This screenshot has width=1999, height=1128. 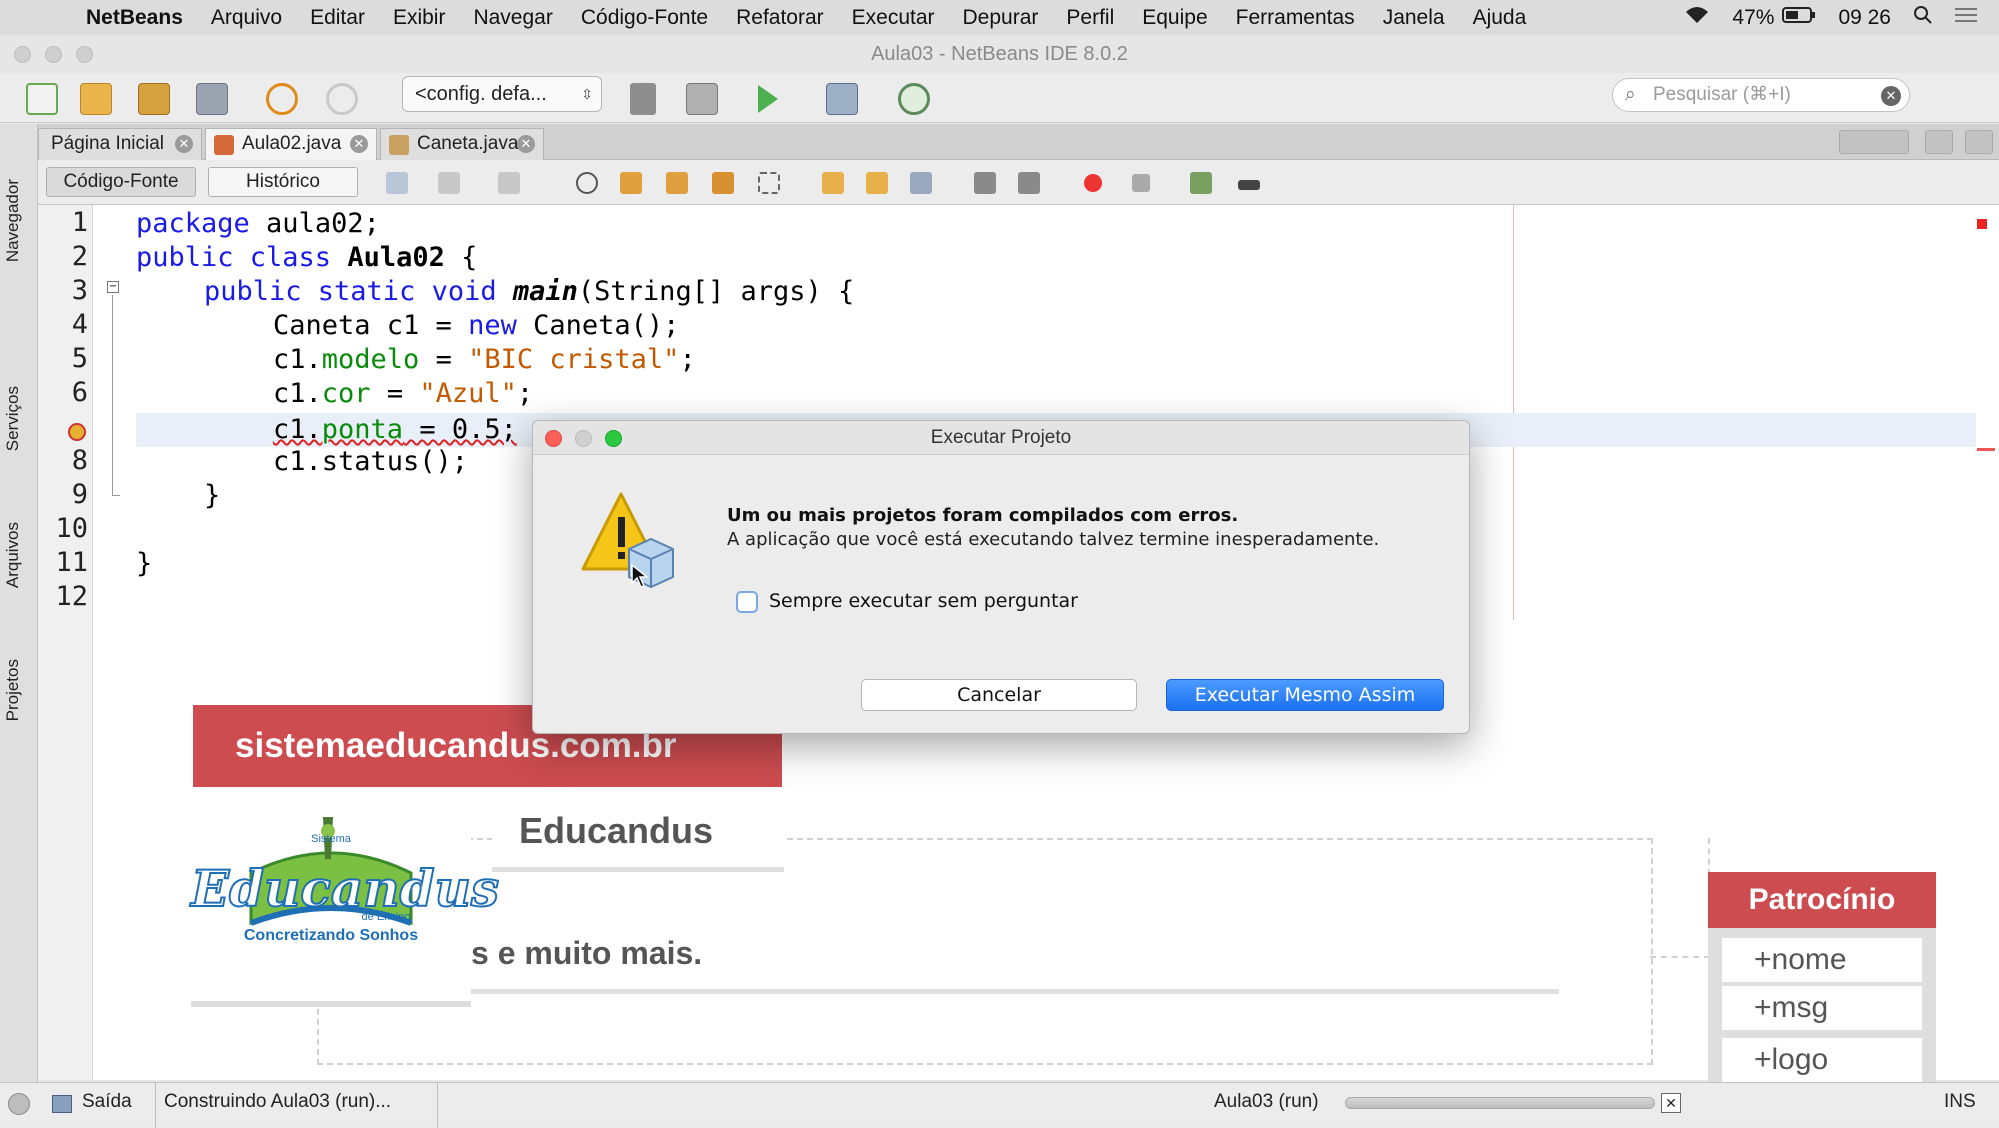 What do you see at coordinates (468, 393) in the screenshot?
I see `code-string: "Azul"` at bounding box center [468, 393].